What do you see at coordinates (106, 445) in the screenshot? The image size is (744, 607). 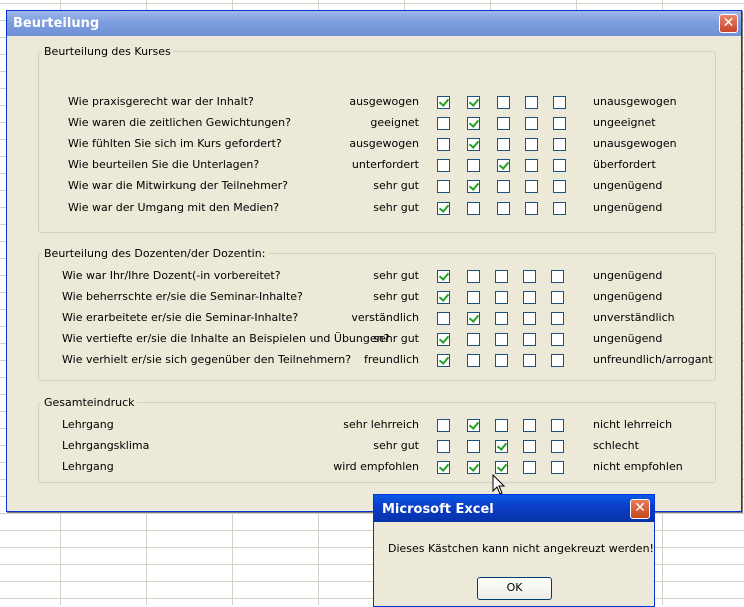 I see `question-label: Lehrgangsklima` at bounding box center [106, 445].